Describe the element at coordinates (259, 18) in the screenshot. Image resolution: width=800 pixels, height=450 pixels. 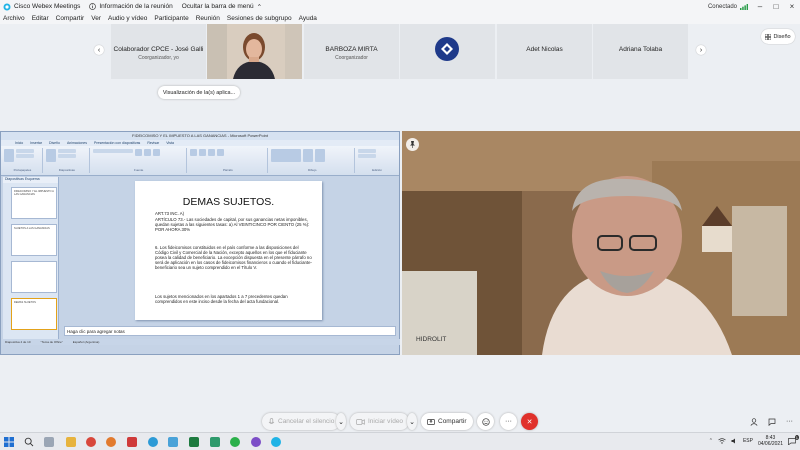
I see `menu-sesiones-subgrupo: Sesiones de subgrupo` at that location.